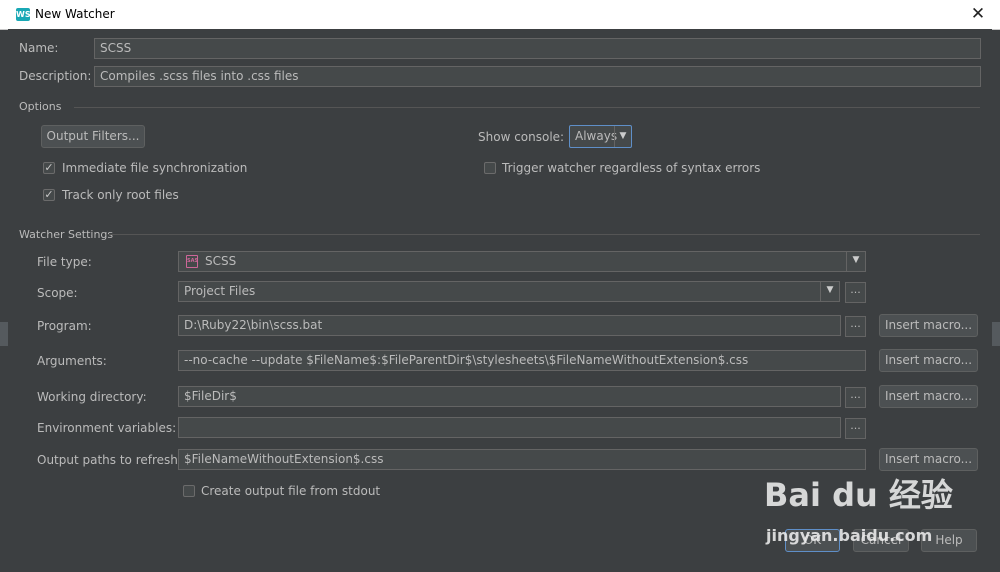 This screenshot has height=572, width=1000. I want to click on background-window-strip-right, so click(996, 334).